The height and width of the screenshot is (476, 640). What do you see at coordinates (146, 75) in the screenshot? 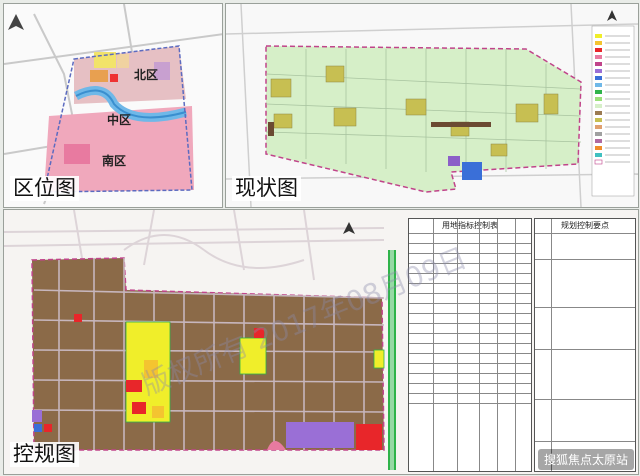
I see `zone-label-north: 北区` at bounding box center [146, 75].